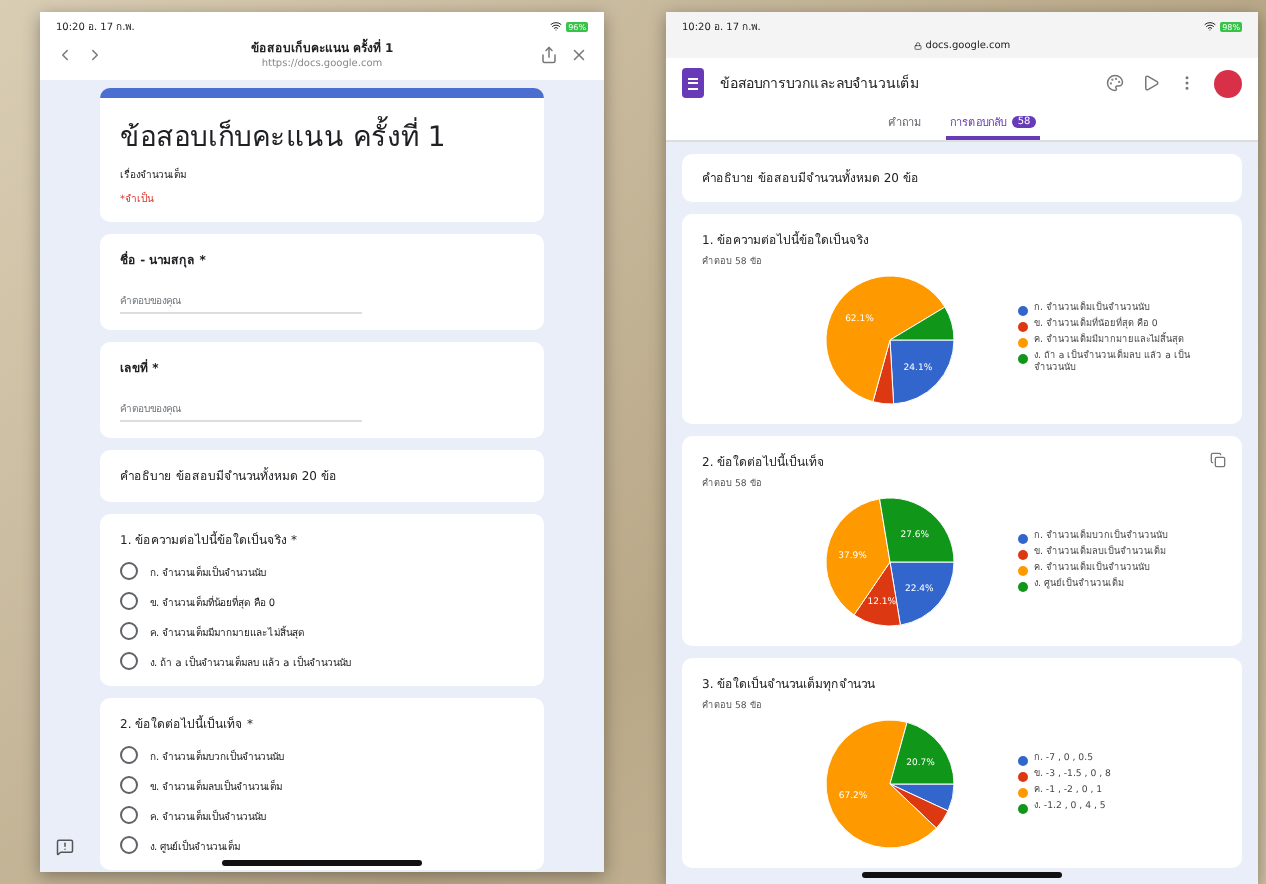  What do you see at coordinates (1115, 83) in the screenshot?
I see `palette-icon` at bounding box center [1115, 83].